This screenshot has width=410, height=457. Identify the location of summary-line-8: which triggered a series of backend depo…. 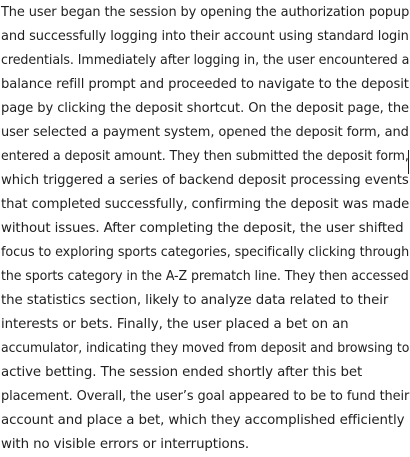
(205, 180).